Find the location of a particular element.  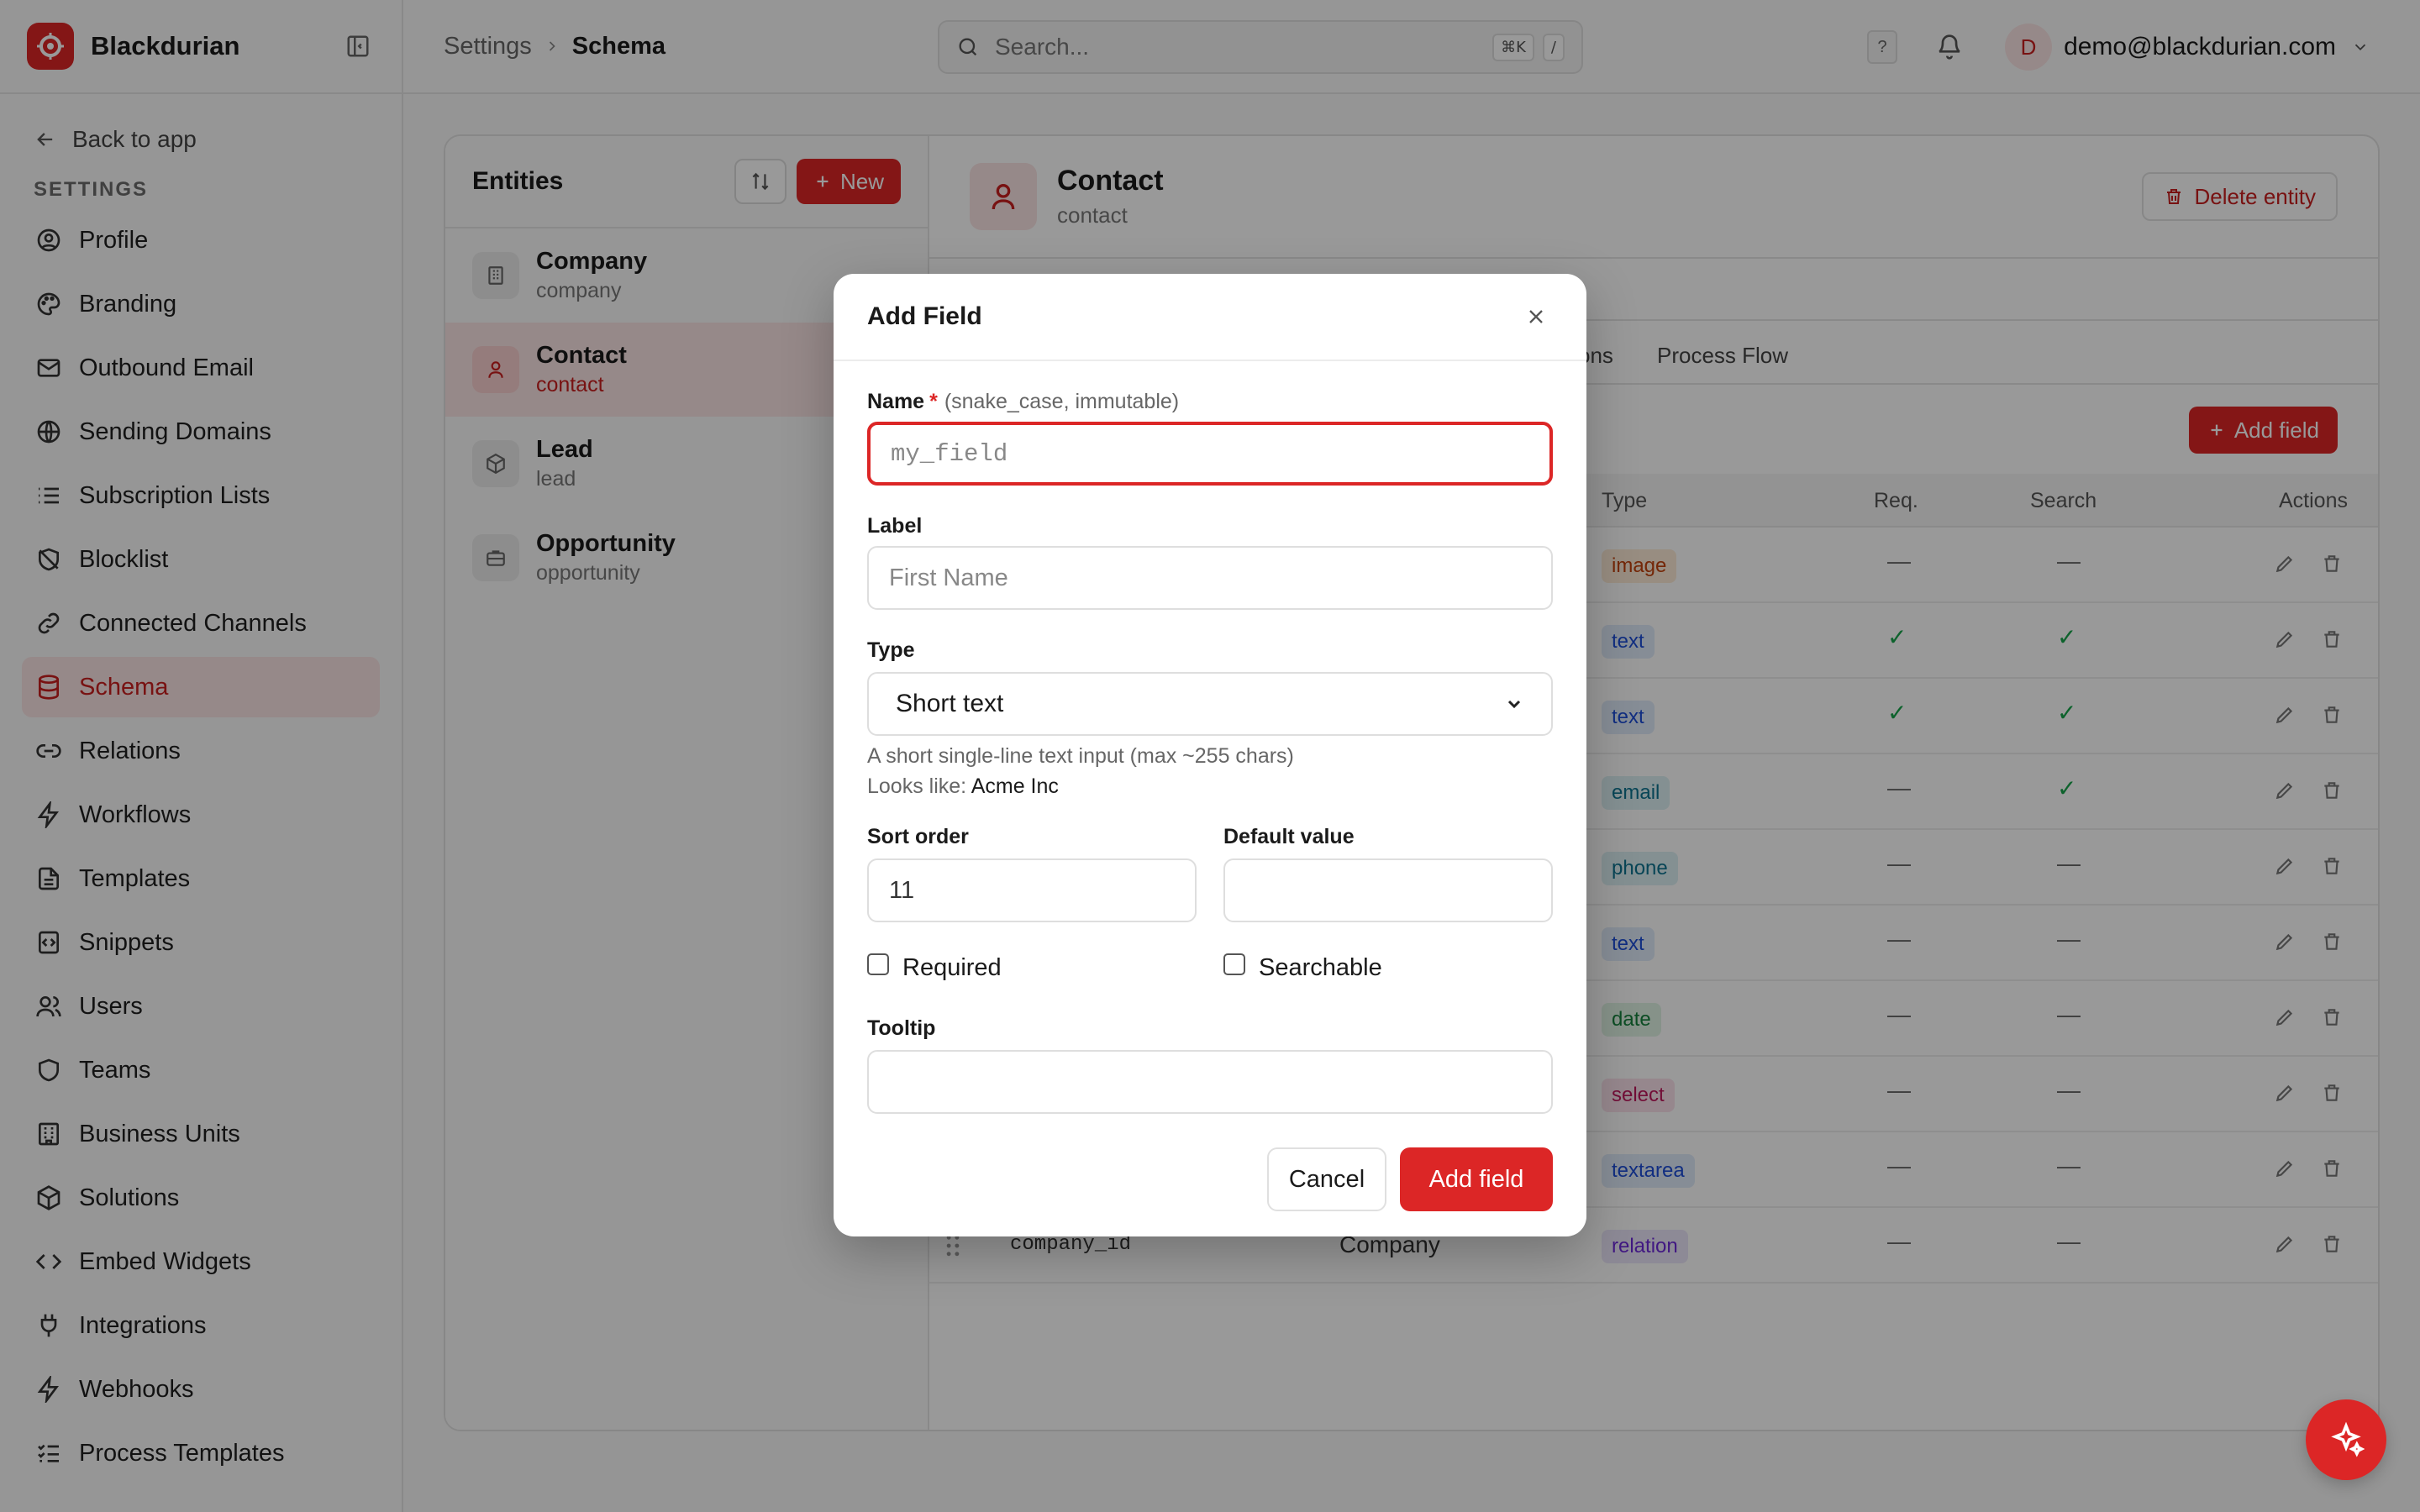

name-input is located at coordinates (1210, 454).